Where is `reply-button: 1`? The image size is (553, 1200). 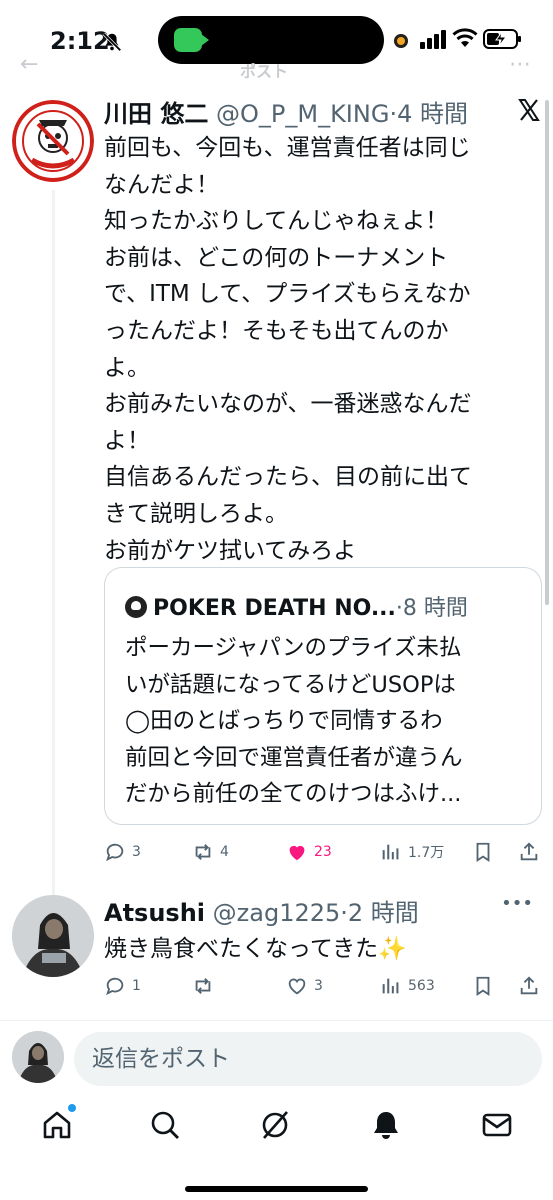 reply-button: 1 is located at coordinates (122, 986).